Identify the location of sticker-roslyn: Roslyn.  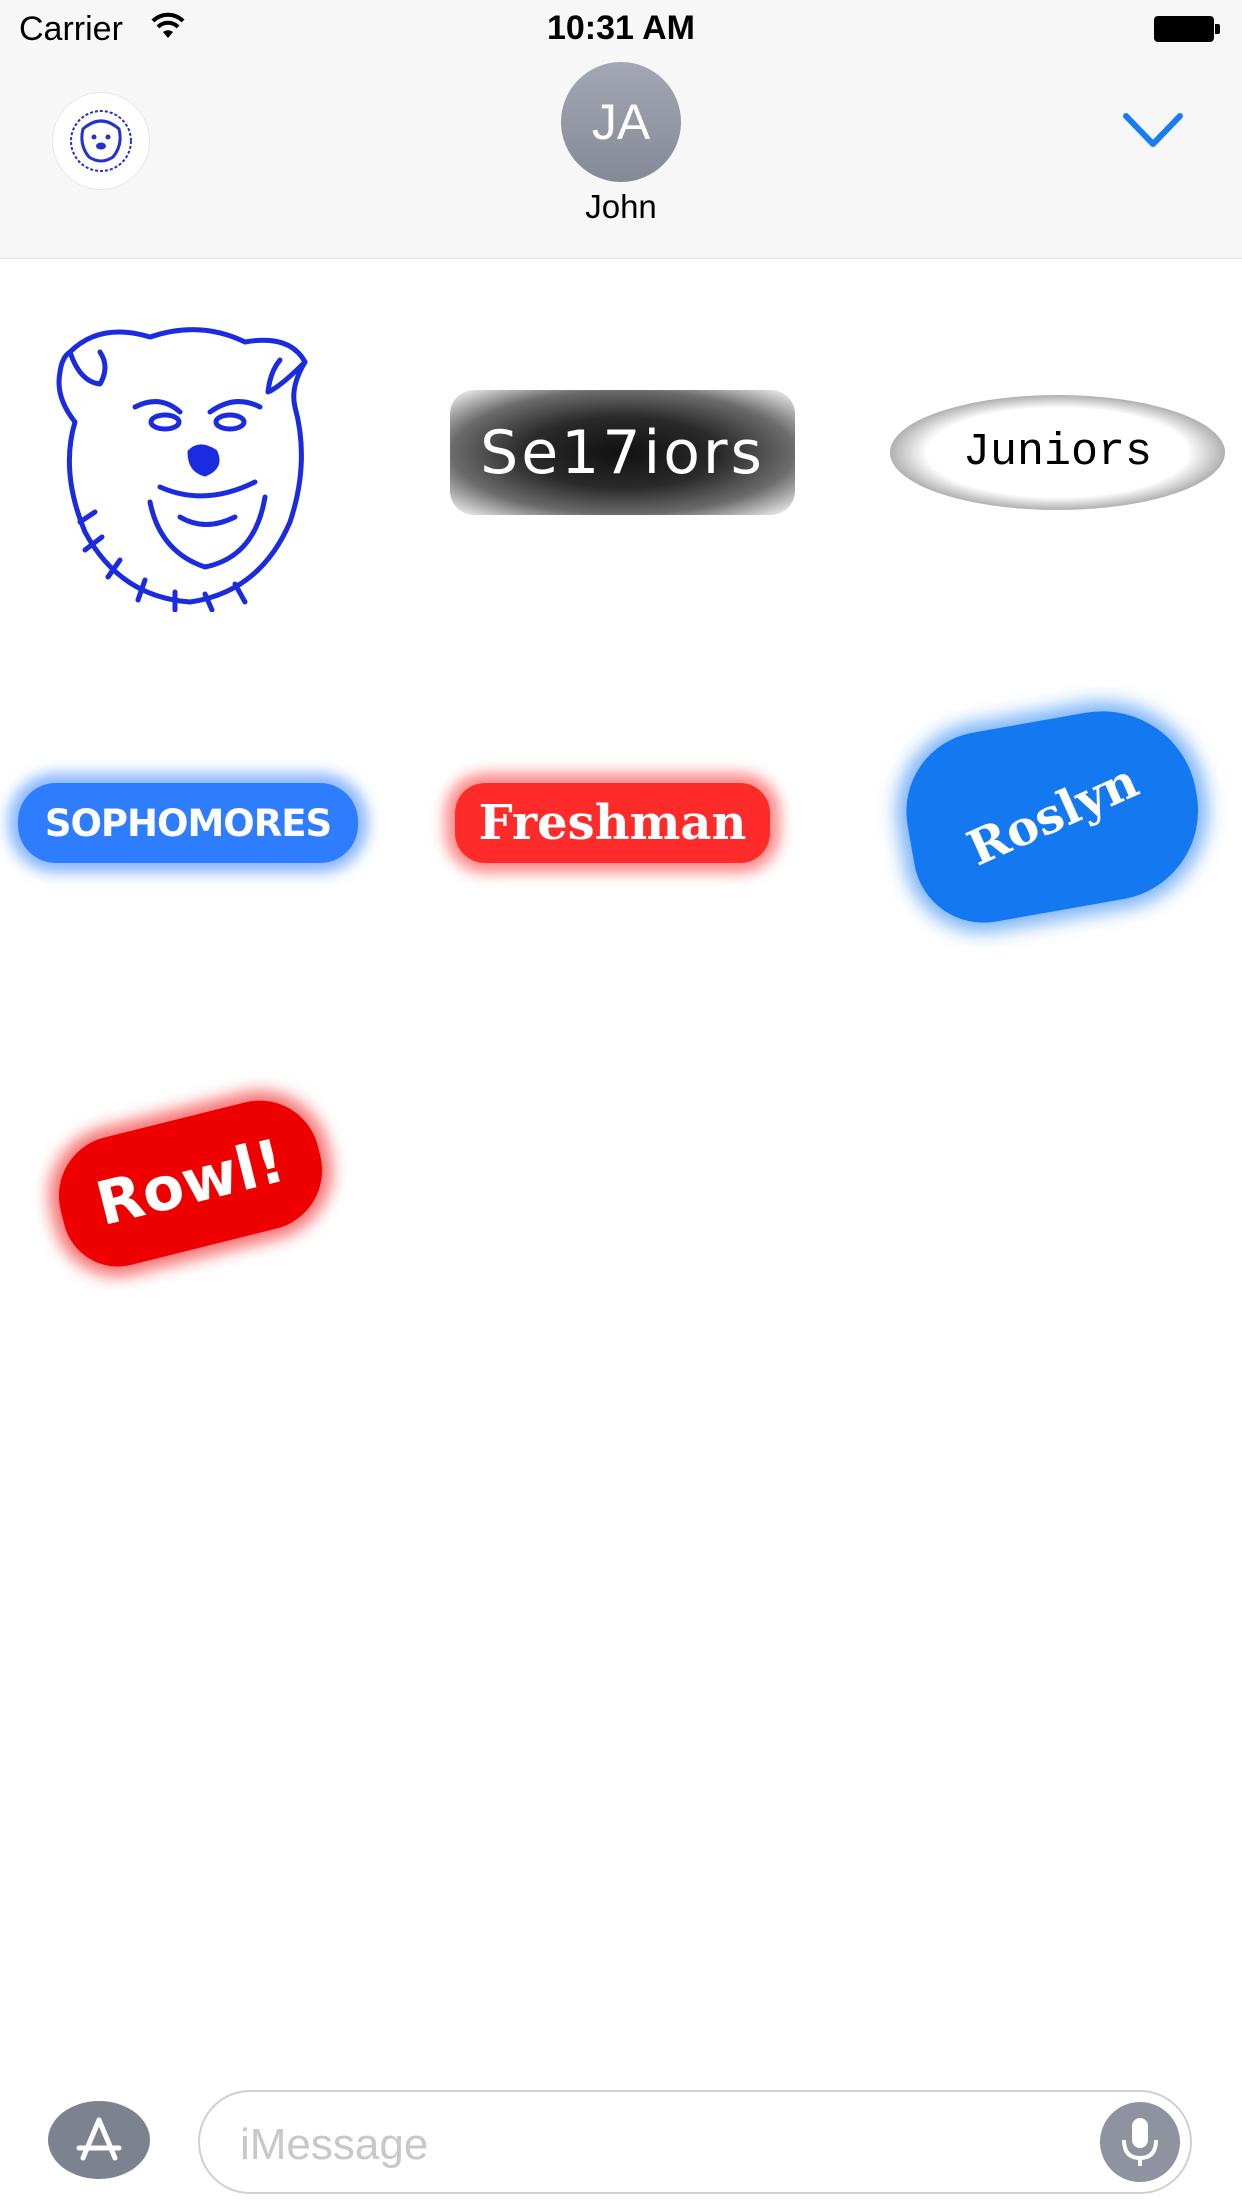
(1053, 815).